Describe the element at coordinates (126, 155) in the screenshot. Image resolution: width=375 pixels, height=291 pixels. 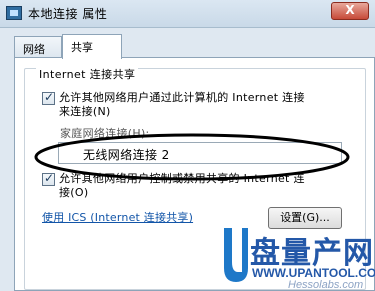
I see `home-network-value: 无线网络连接 2` at that location.